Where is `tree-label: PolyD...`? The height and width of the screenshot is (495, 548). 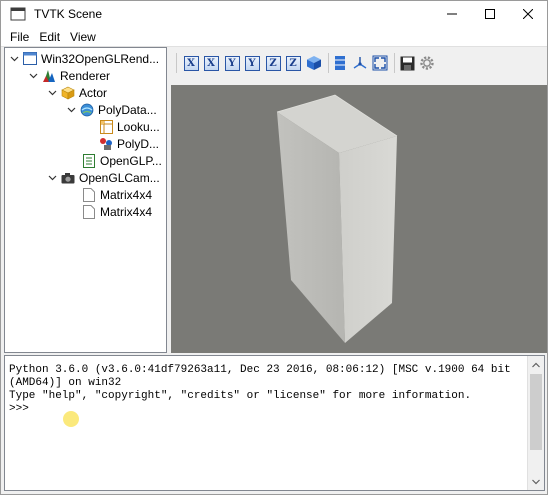 tree-label: PolyD... is located at coordinates (138, 143).